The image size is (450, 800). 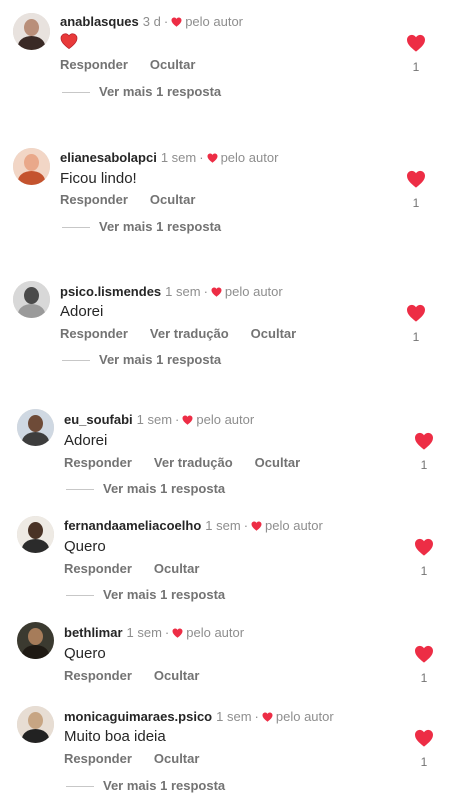 I want to click on username: psico.lismendes, so click(x=110, y=291).